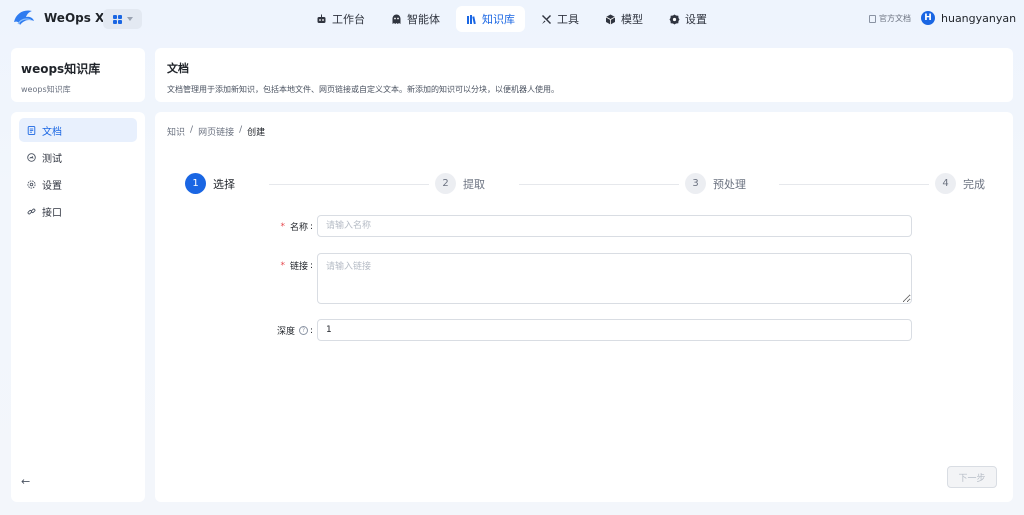  What do you see at coordinates (224, 184) in the screenshot?
I see `step-label: 选择` at bounding box center [224, 184].